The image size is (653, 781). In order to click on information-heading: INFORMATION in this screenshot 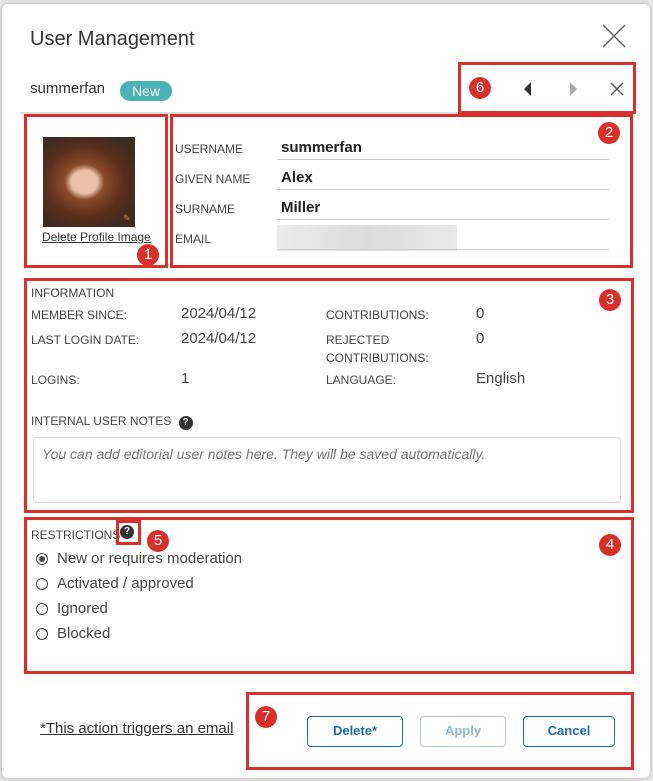, I will do `click(73, 293)`.